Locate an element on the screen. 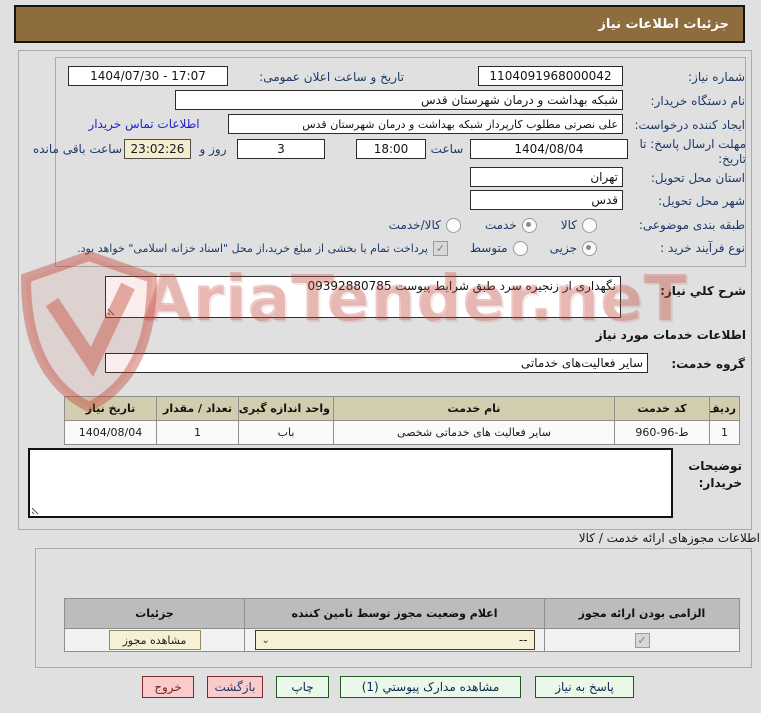  page-title: جزئیات اطلاعات نیاز is located at coordinates (663, 24).